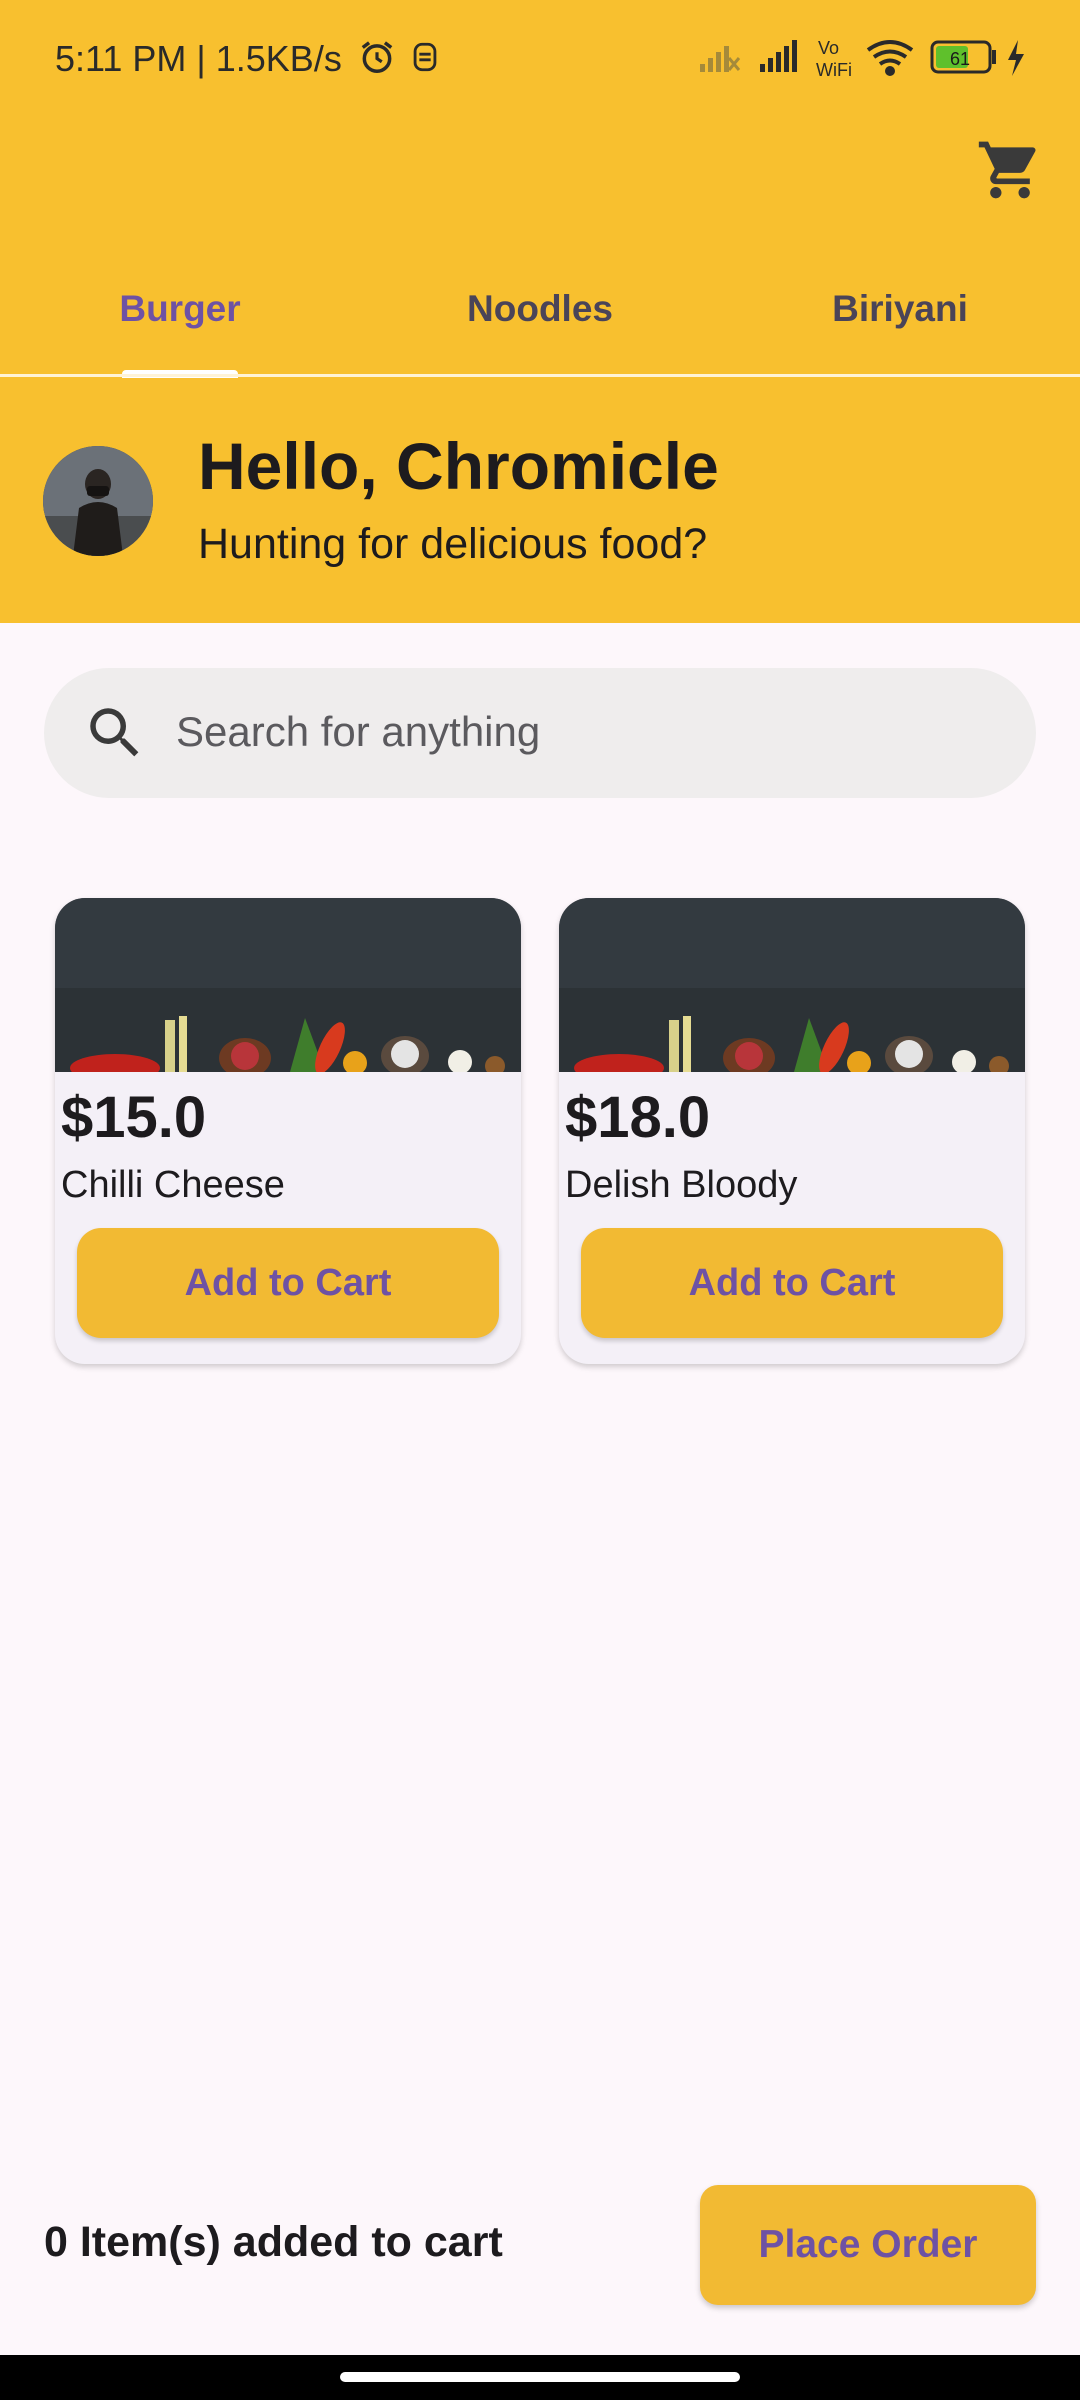  I want to click on cart-count-label: 0 Item(s) added to cart, so click(273, 2242).